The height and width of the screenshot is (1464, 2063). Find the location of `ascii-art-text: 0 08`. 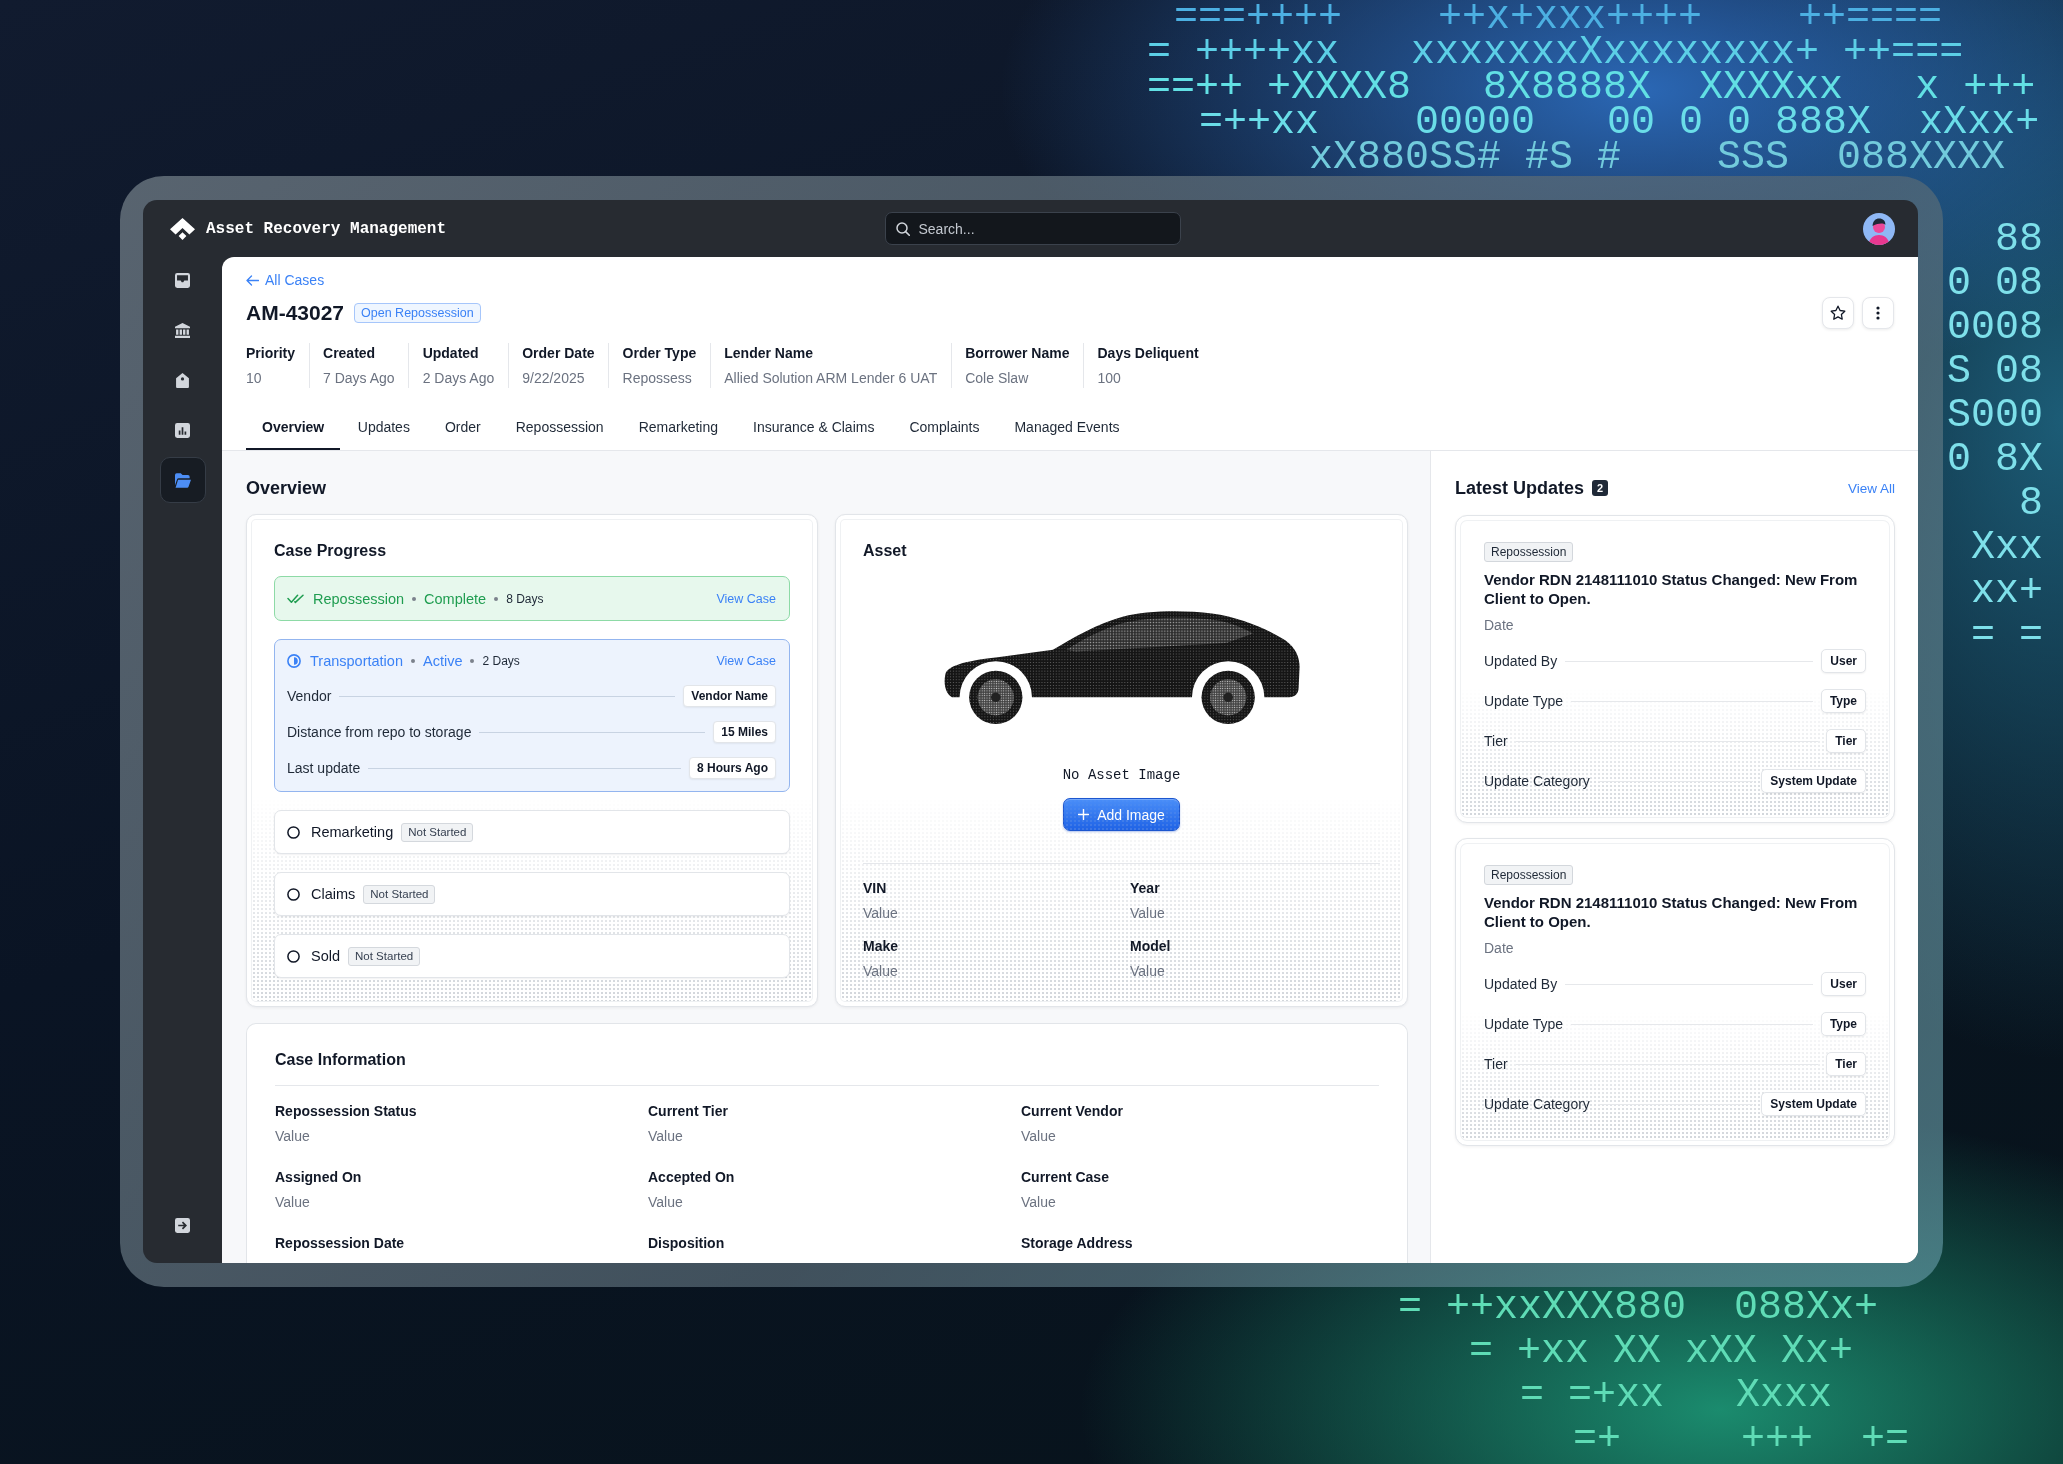

ascii-art-text: 0 08 is located at coordinates (1995, 284).